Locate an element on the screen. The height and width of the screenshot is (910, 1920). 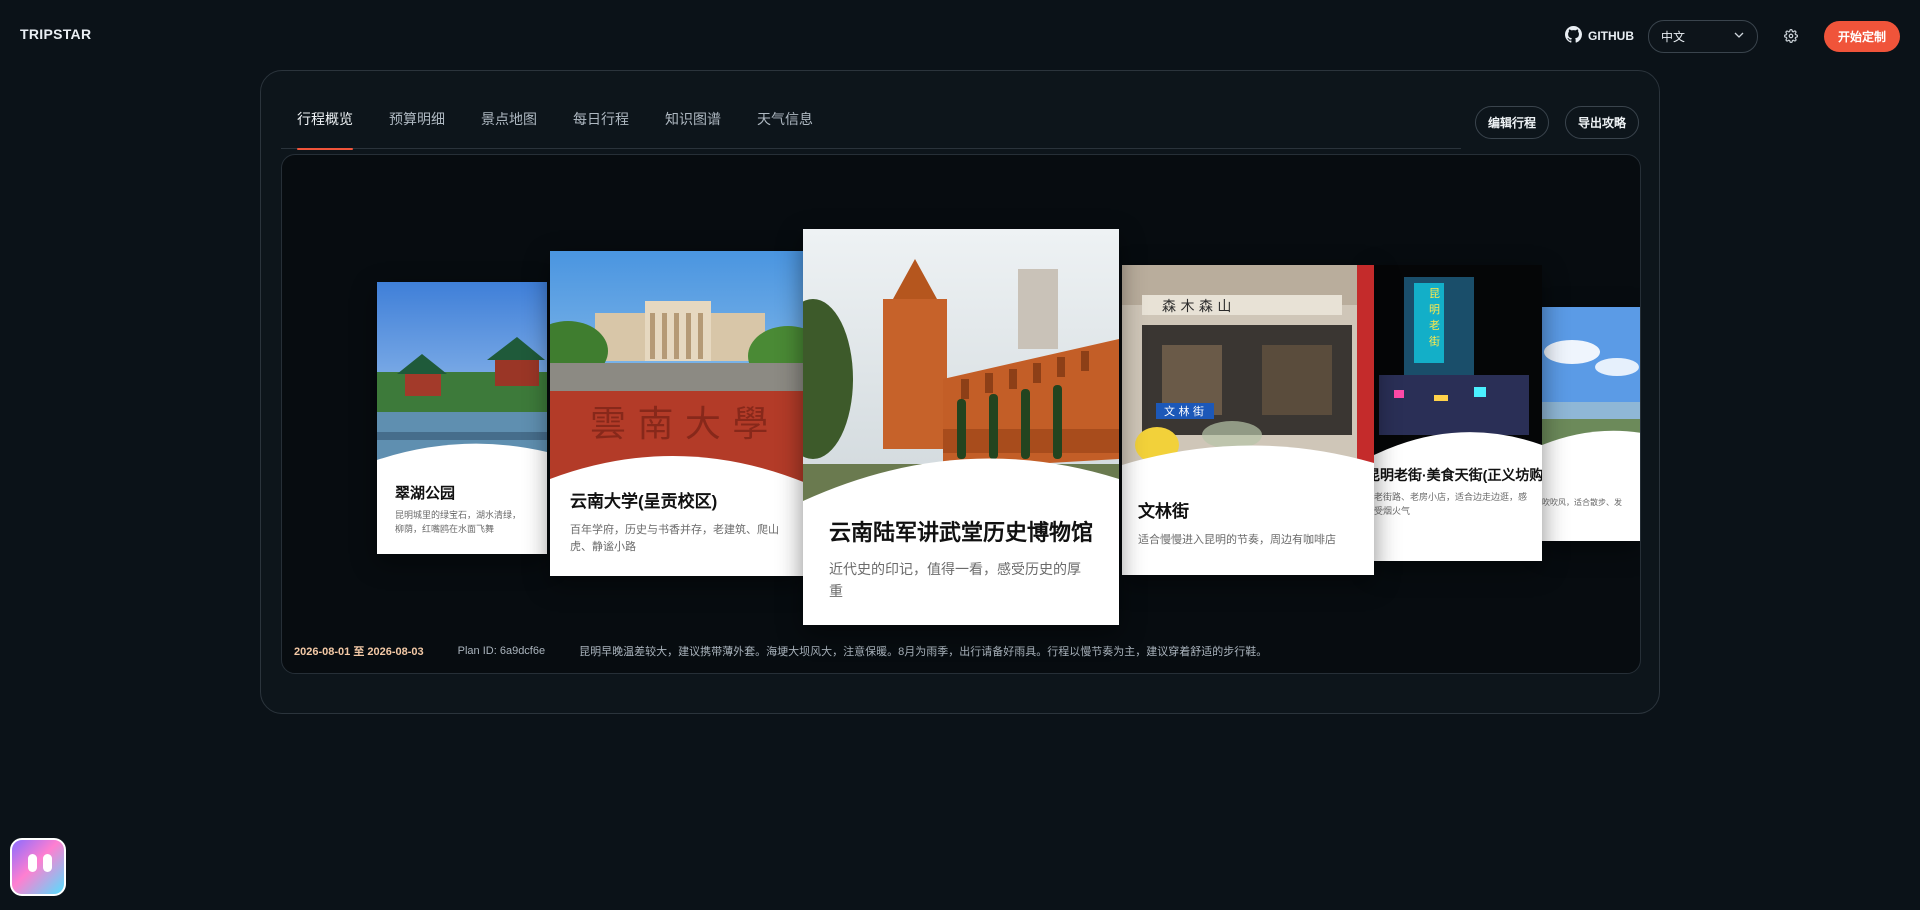
svg-text: 雲 南 大 學 is located at coordinates (679, 424).